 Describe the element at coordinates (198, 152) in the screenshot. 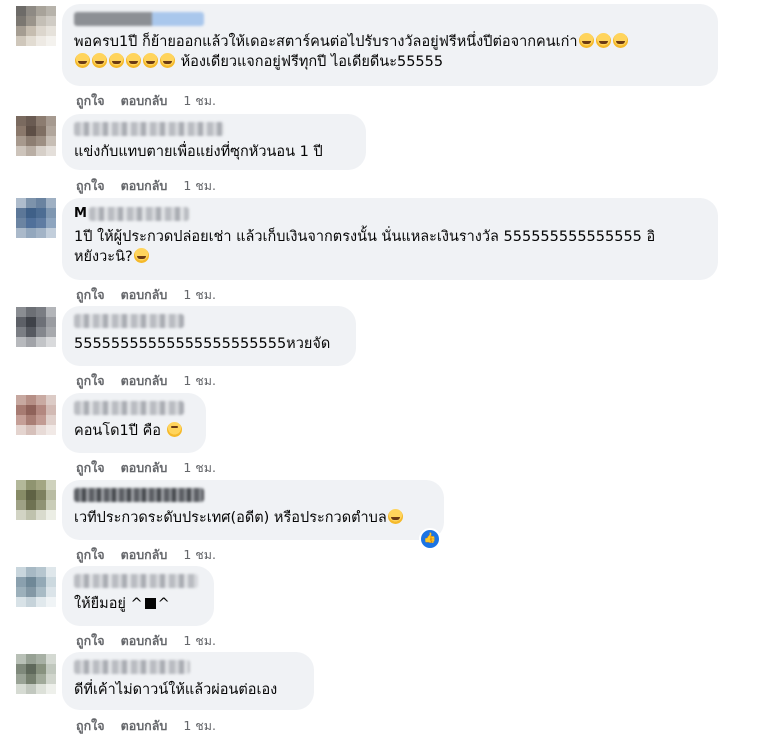

I see `comment-text: แข่งกับแทบตายเพื่อแย่งที่ซุกหัวนอน 1 ปี` at that location.